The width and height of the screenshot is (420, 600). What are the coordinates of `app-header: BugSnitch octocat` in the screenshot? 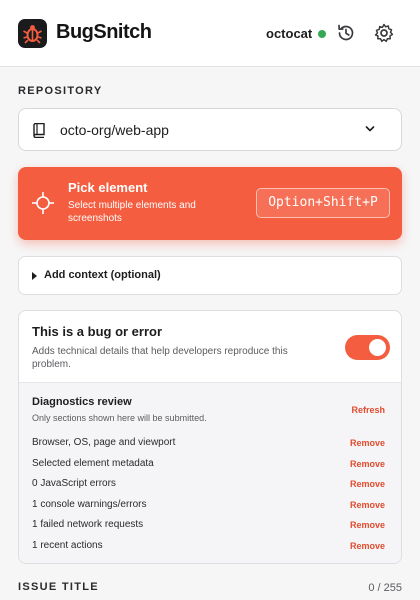 It's located at (210, 33).